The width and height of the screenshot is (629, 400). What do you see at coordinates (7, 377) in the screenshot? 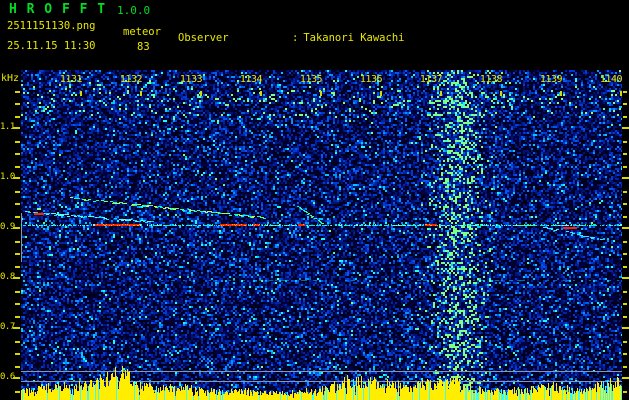
I see `freq-tick-label: 0.6` at bounding box center [7, 377].